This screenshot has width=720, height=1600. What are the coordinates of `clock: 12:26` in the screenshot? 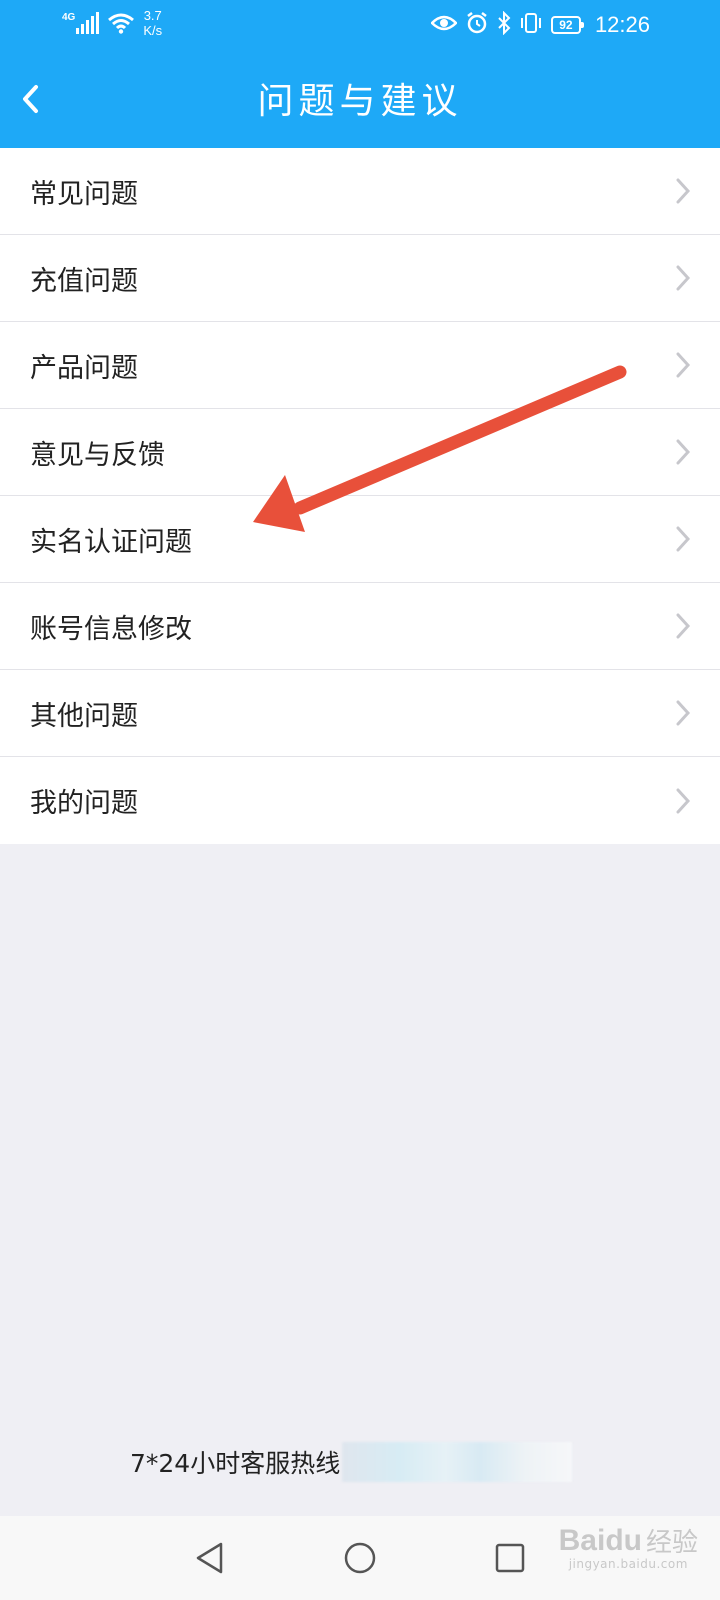 It's located at (622, 24).